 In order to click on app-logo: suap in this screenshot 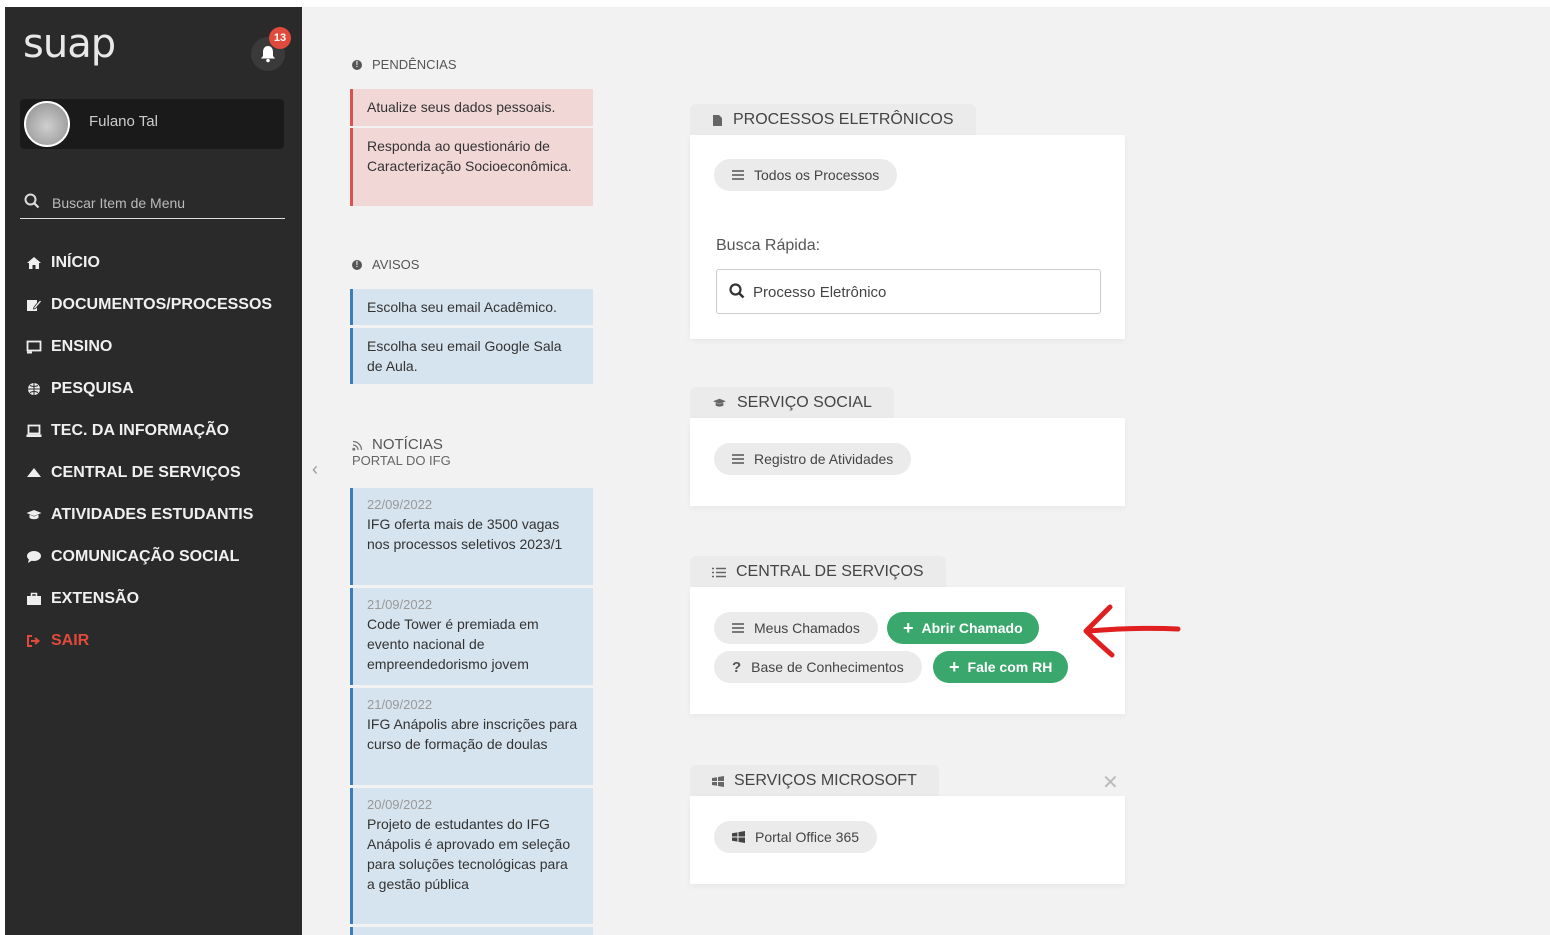, I will do `click(69, 44)`.